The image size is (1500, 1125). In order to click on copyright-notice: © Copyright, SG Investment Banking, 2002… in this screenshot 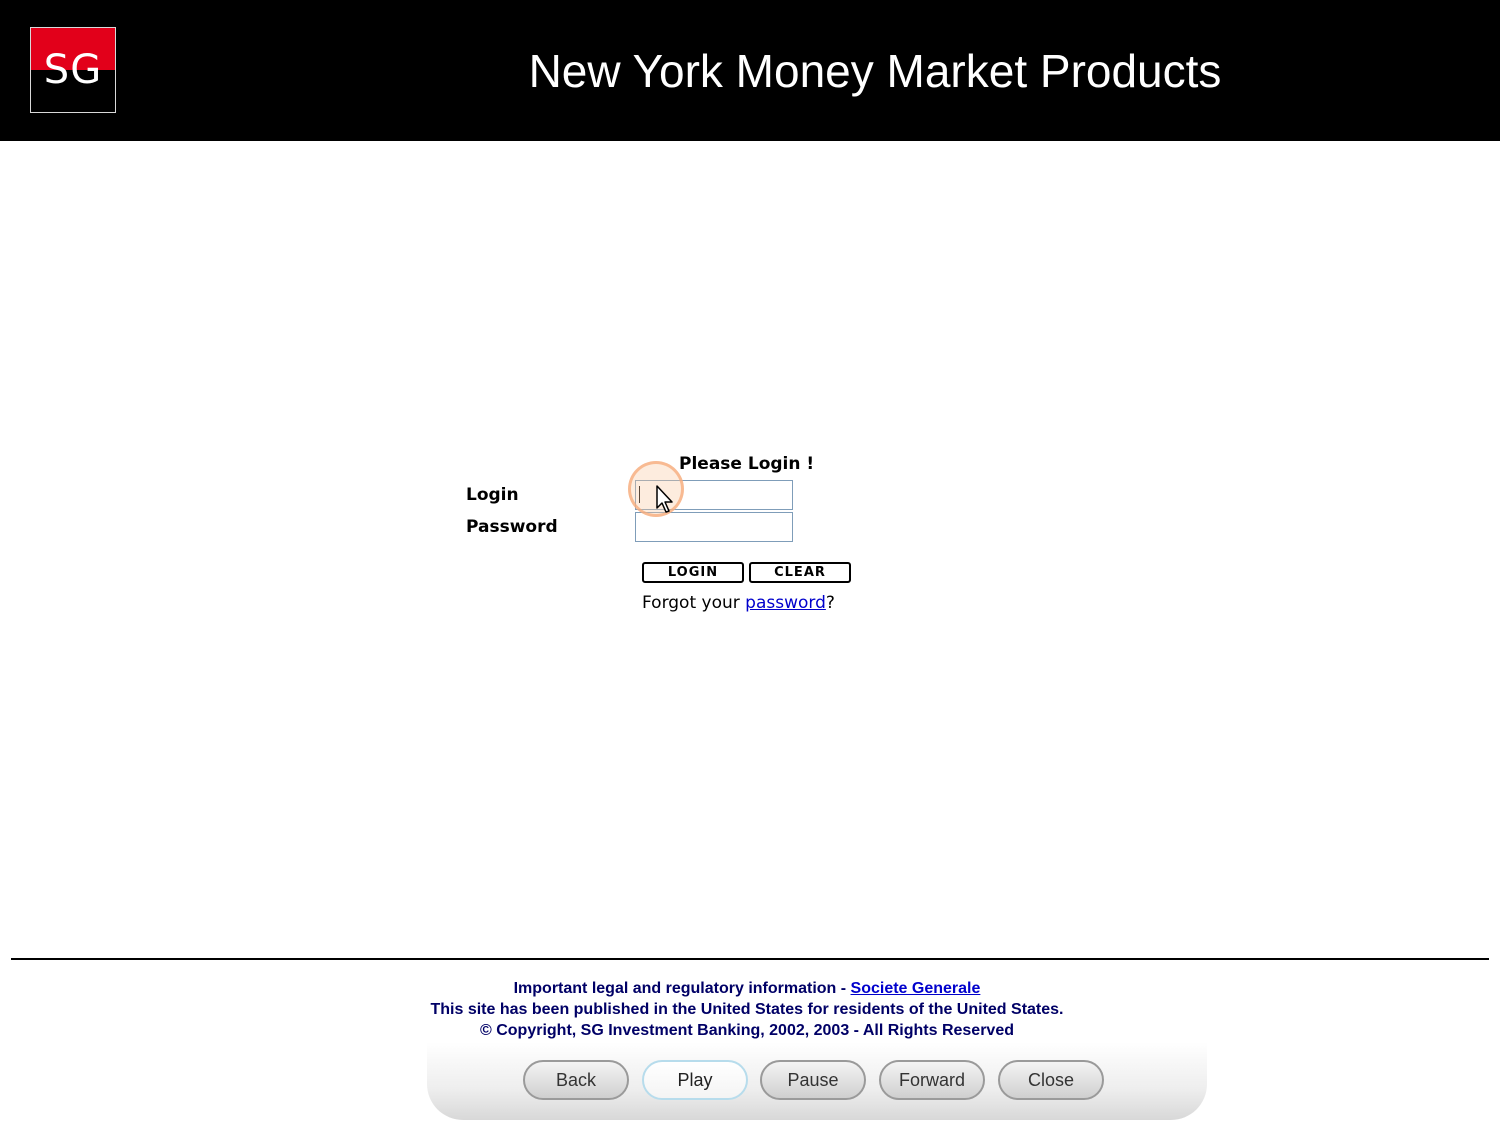, I will do `click(746, 1030)`.